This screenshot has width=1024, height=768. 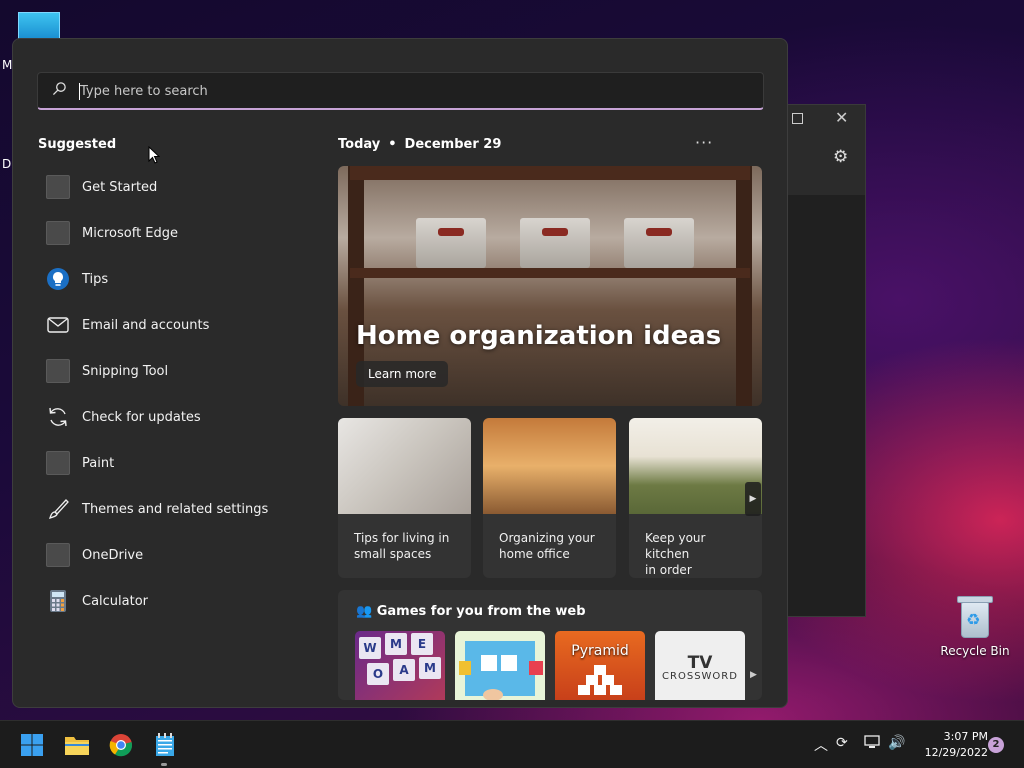 I want to click on desktop-icon-label: M, so click(x=7, y=65).